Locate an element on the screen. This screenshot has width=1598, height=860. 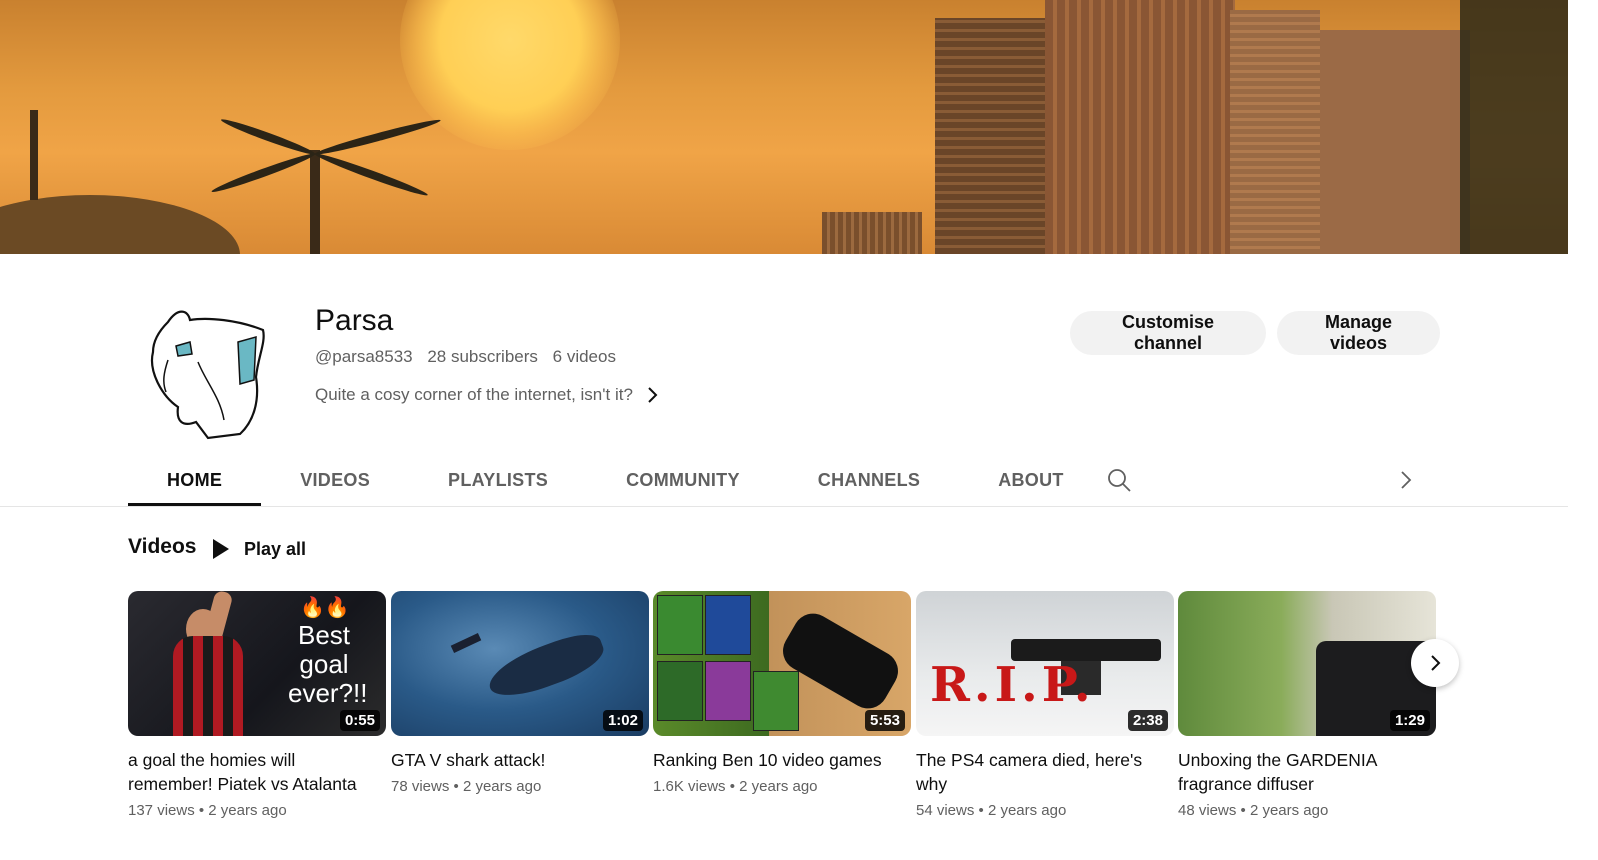
video-duration: 0:55 is located at coordinates (359, 720).